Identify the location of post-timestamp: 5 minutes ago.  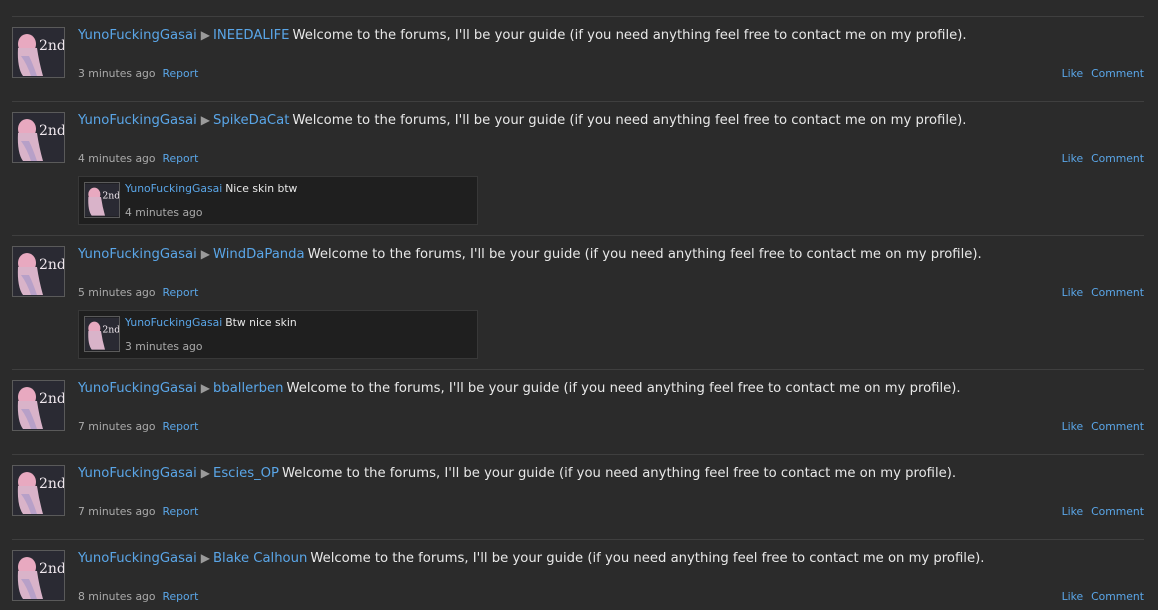
(117, 292).